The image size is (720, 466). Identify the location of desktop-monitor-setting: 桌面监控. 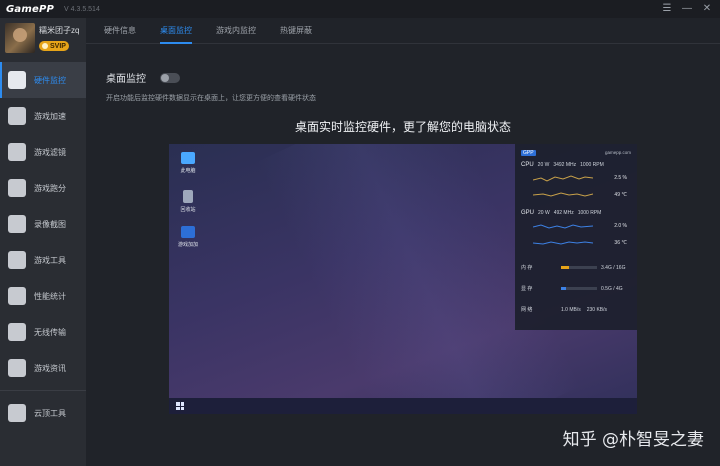
(143, 77).